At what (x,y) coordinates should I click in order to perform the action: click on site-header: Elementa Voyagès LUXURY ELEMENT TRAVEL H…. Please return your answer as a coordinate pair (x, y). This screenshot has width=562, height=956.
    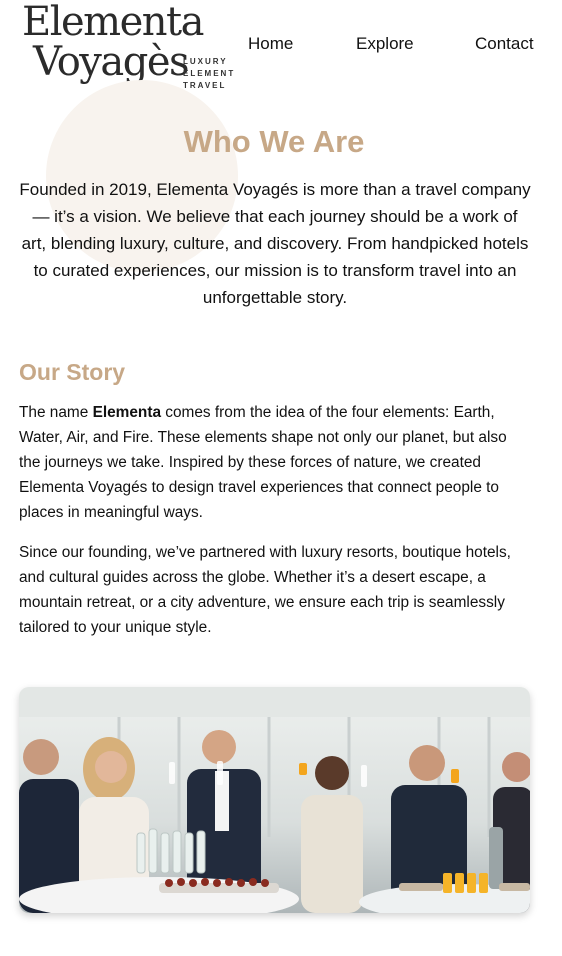
    Looking at the image, I should click on (281, 50).